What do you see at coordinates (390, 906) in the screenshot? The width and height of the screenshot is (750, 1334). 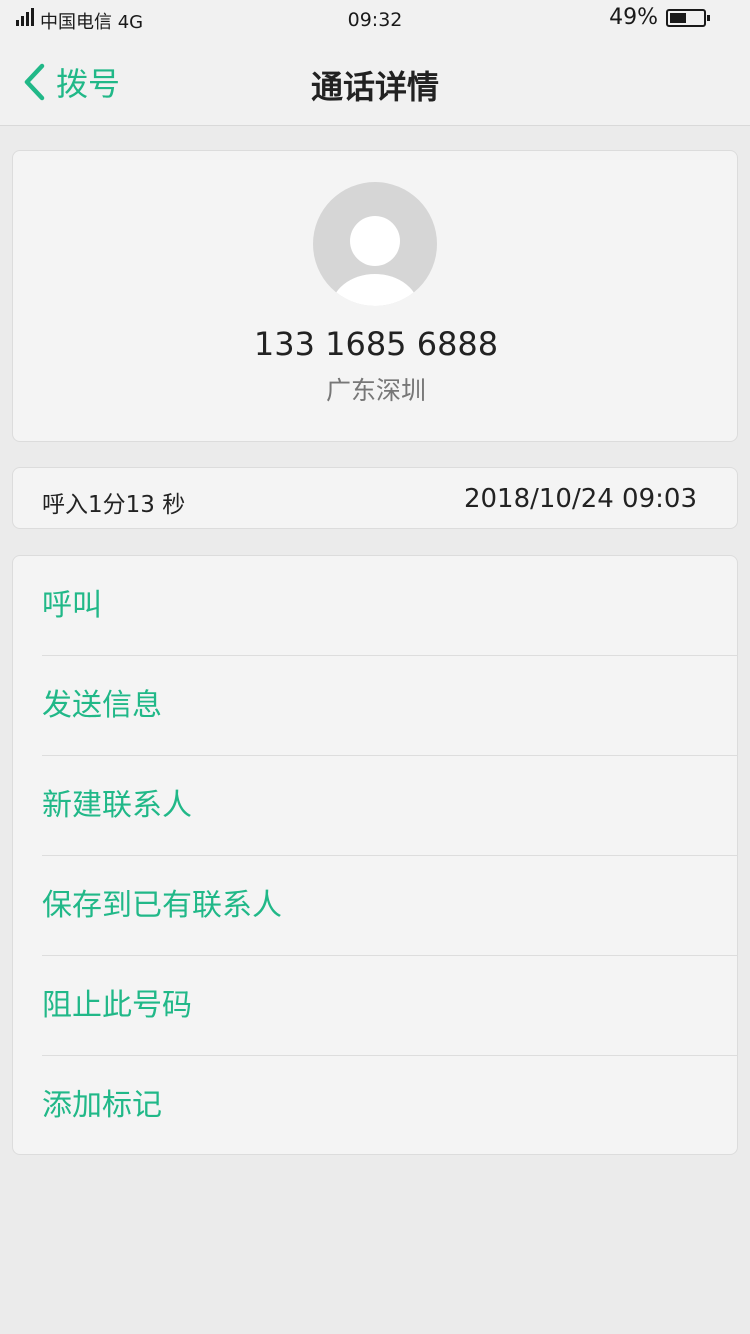 I see `save-to-existing-contact-button: 保存到已有联系人` at bounding box center [390, 906].